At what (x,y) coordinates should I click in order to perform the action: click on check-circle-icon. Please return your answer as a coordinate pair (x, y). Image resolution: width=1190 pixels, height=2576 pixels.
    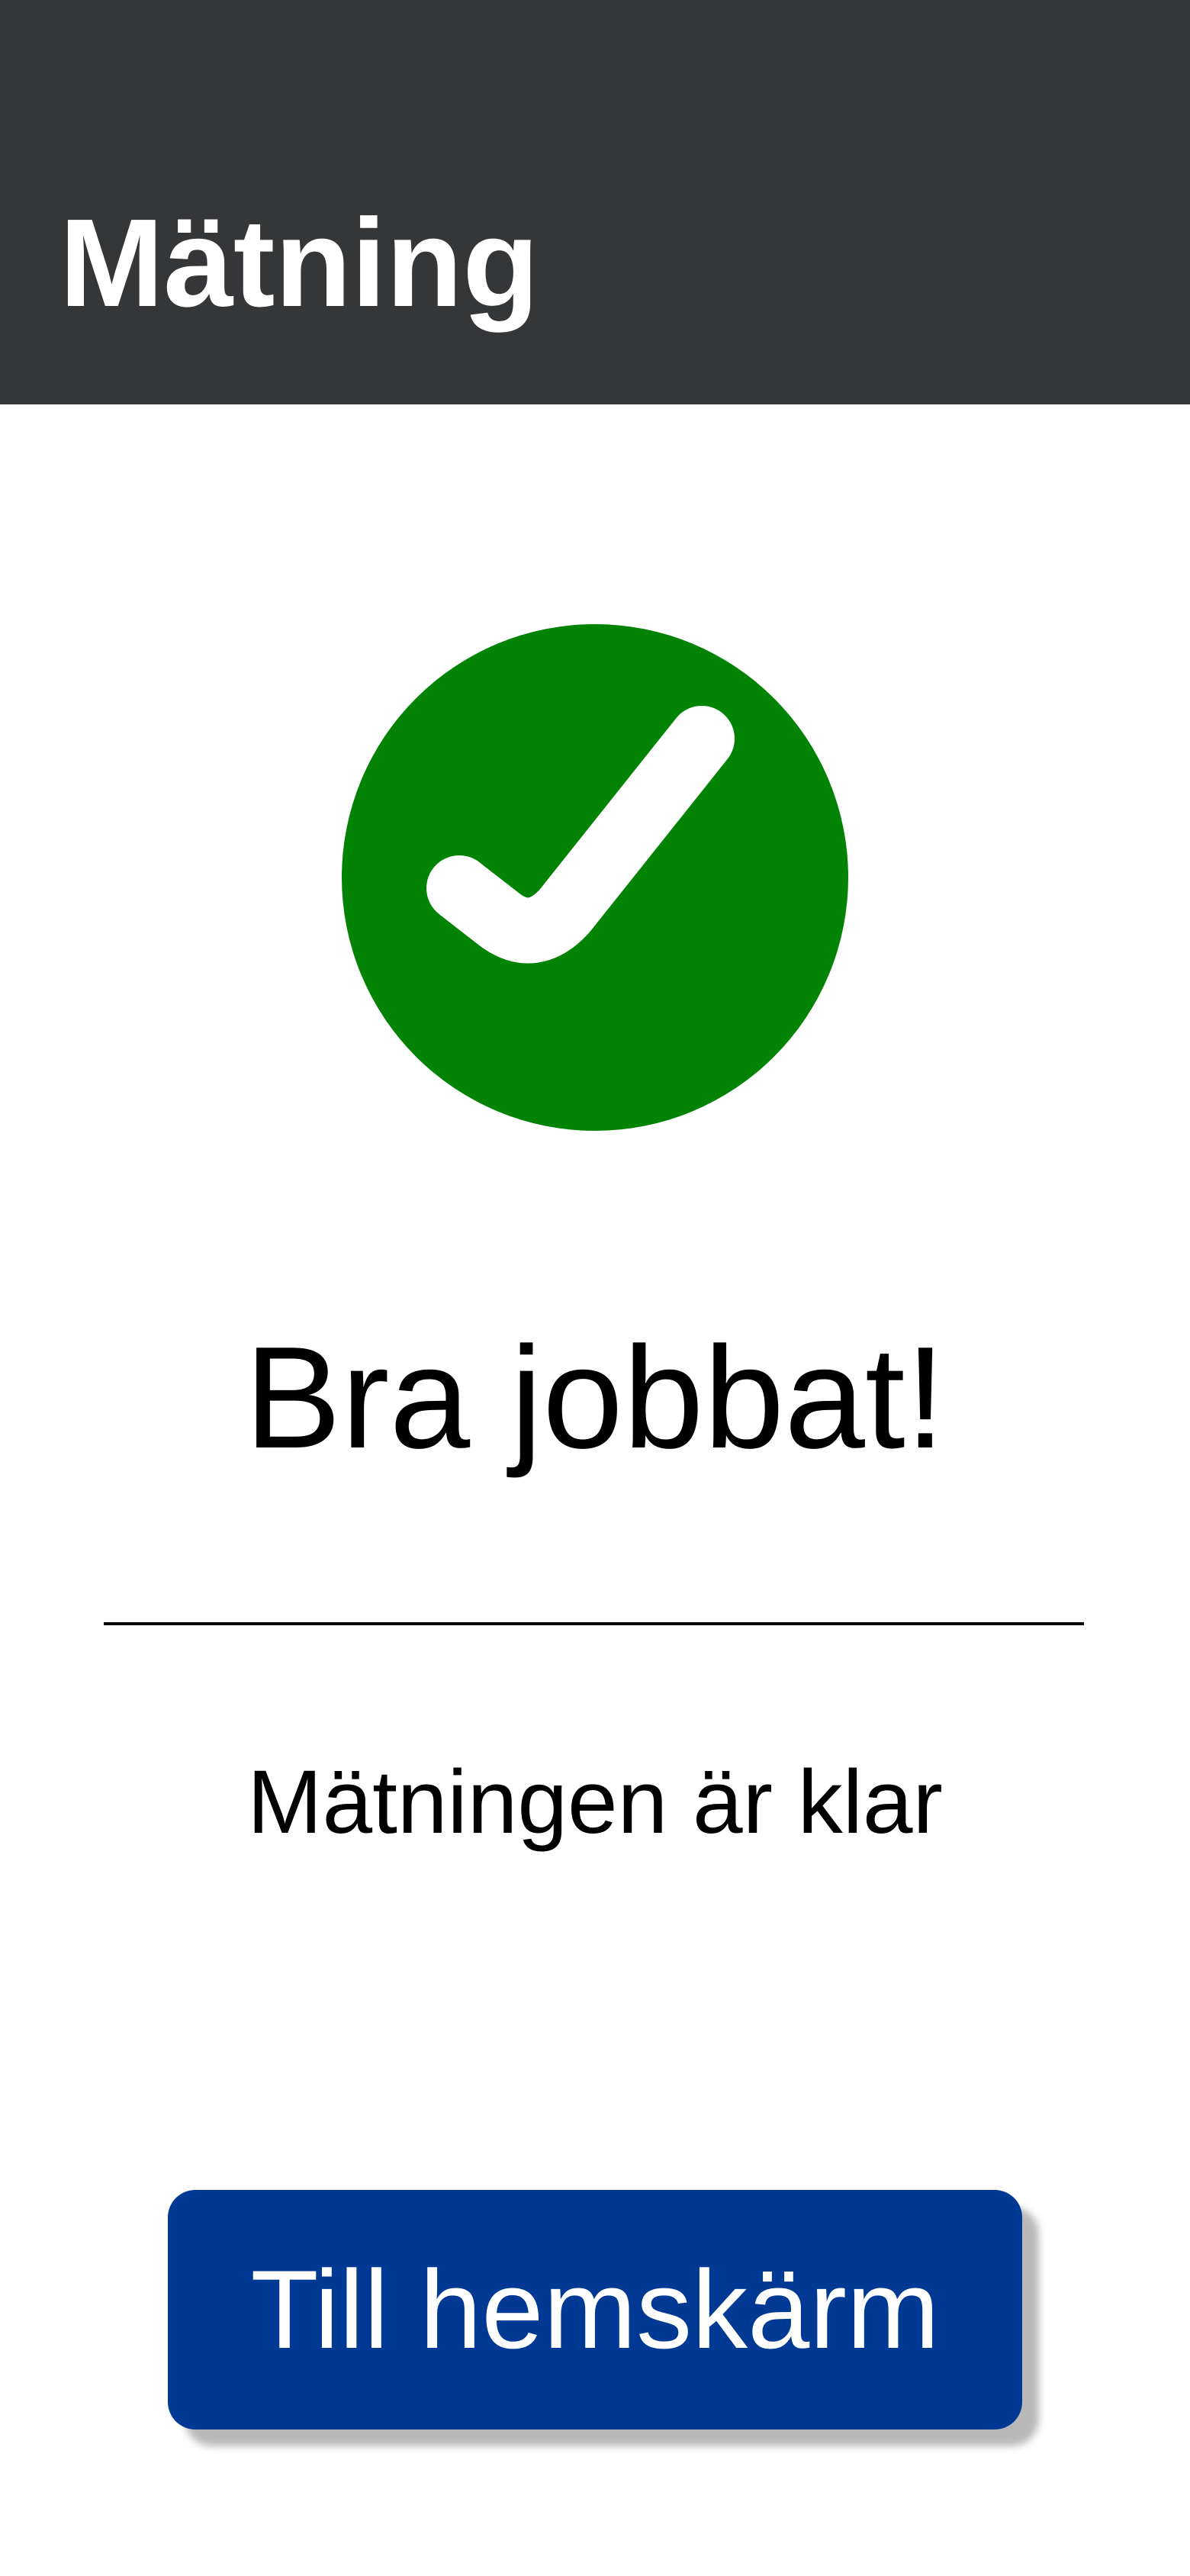
    Looking at the image, I should click on (595, 877).